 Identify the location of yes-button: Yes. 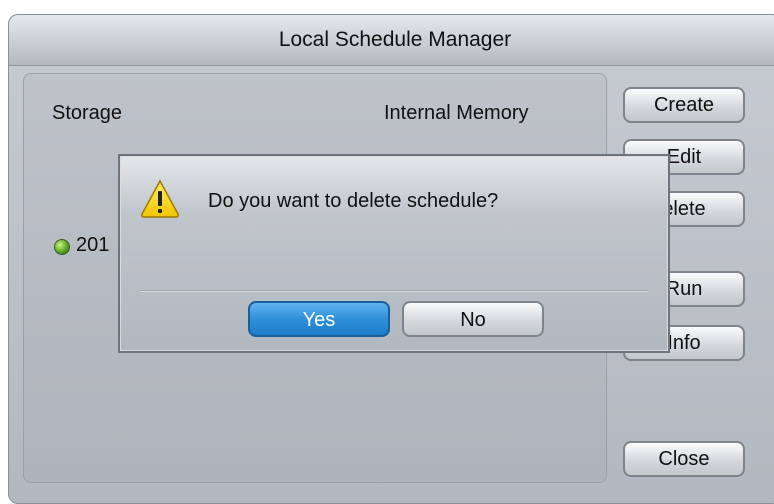
(319, 319).